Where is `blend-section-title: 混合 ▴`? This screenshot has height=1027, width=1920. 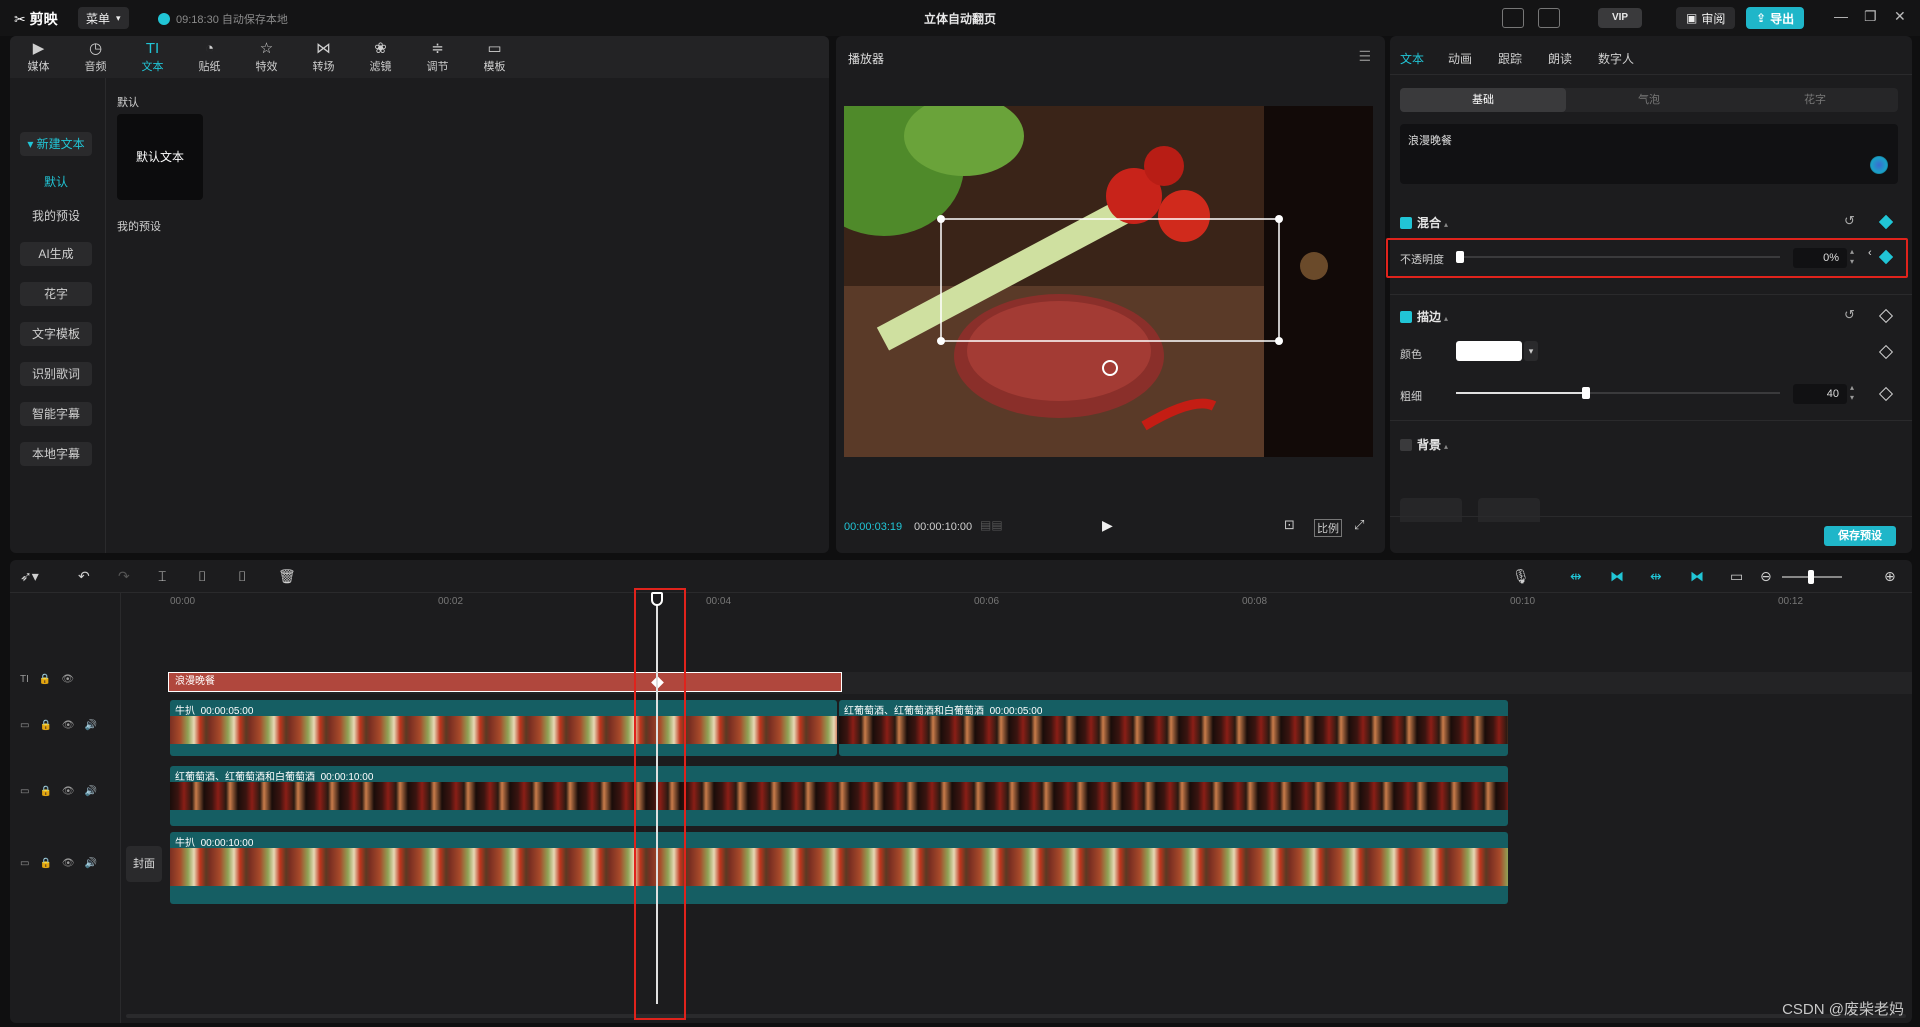
blend-section-title: 混合 ▴ is located at coordinates (1424, 222).